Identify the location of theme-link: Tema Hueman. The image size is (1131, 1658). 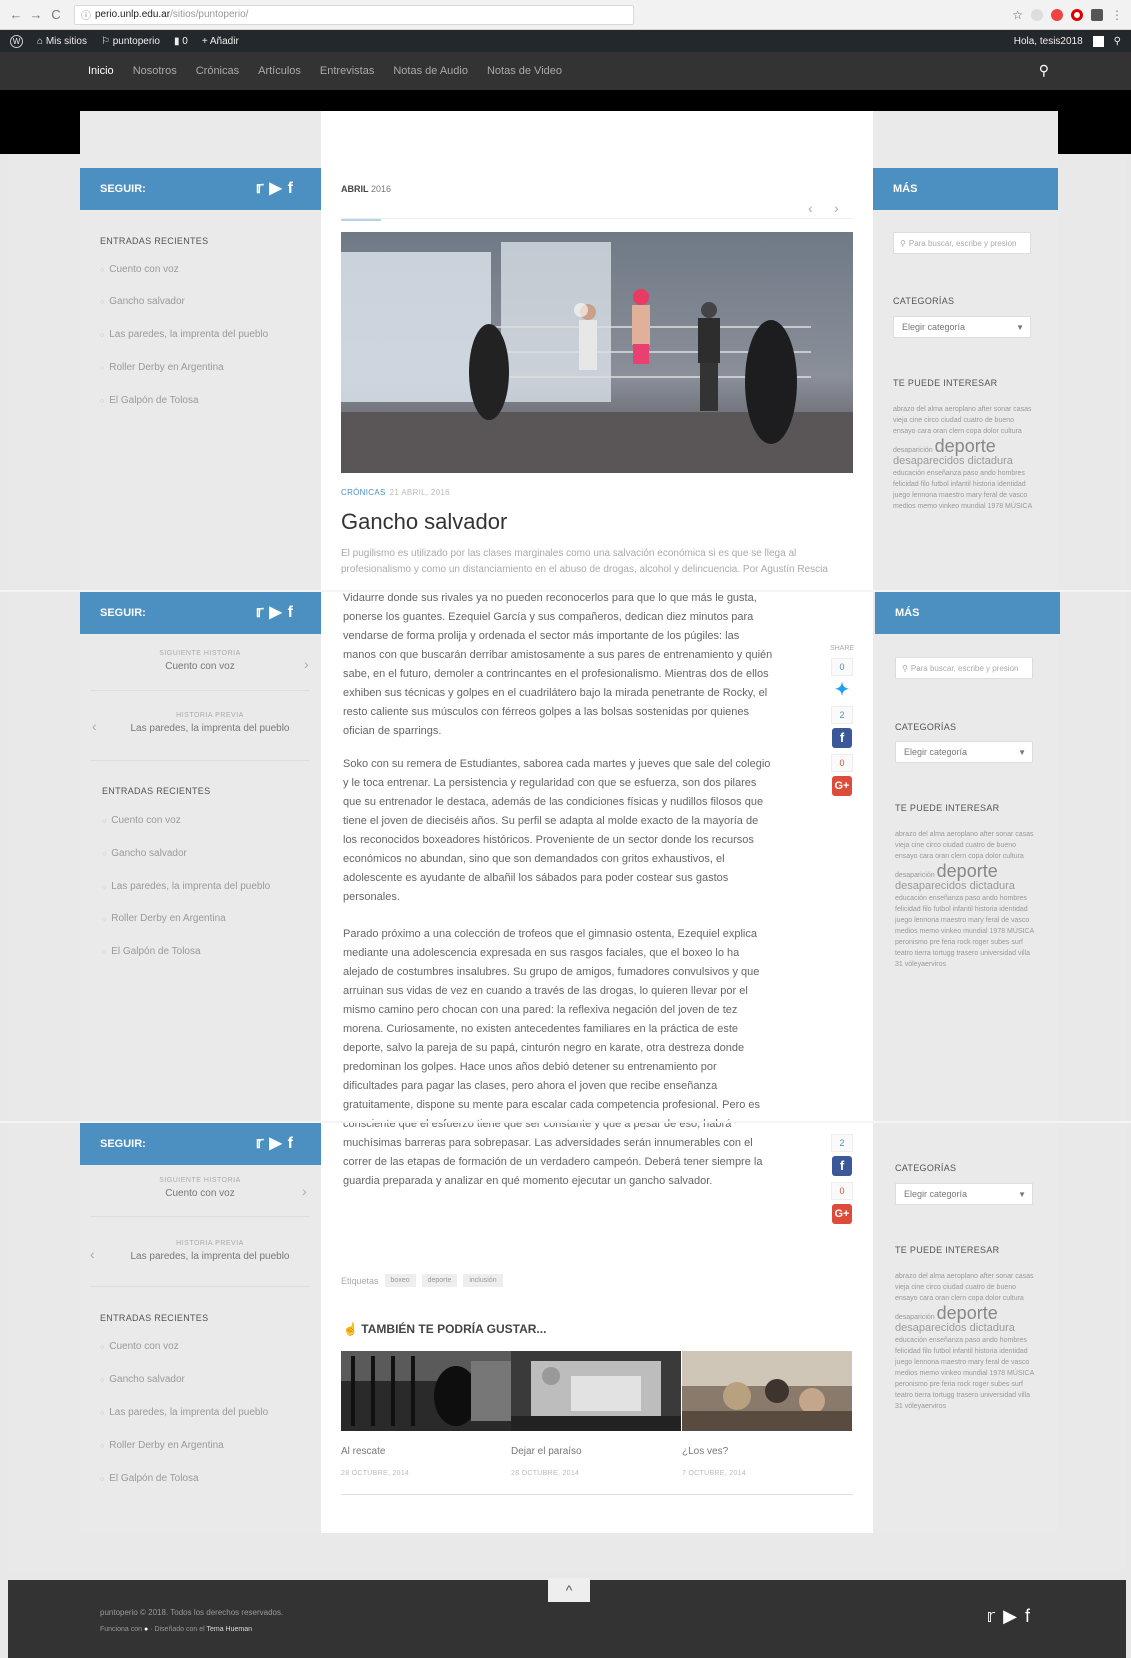
(229, 1629).